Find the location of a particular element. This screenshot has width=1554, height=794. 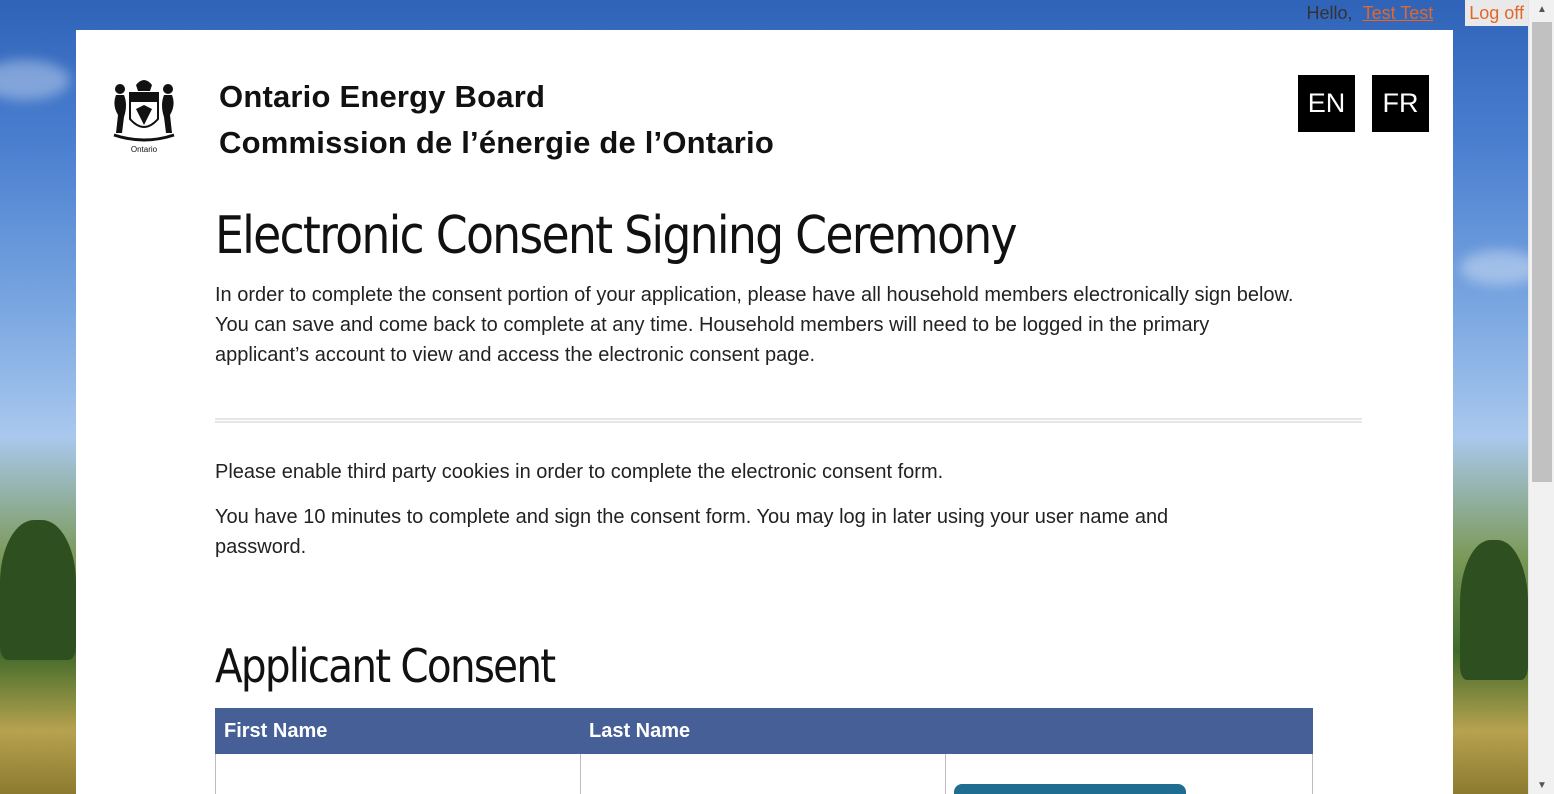

vertical-scrollbar: ▲ ▼ is located at coordinates (1541, 397).